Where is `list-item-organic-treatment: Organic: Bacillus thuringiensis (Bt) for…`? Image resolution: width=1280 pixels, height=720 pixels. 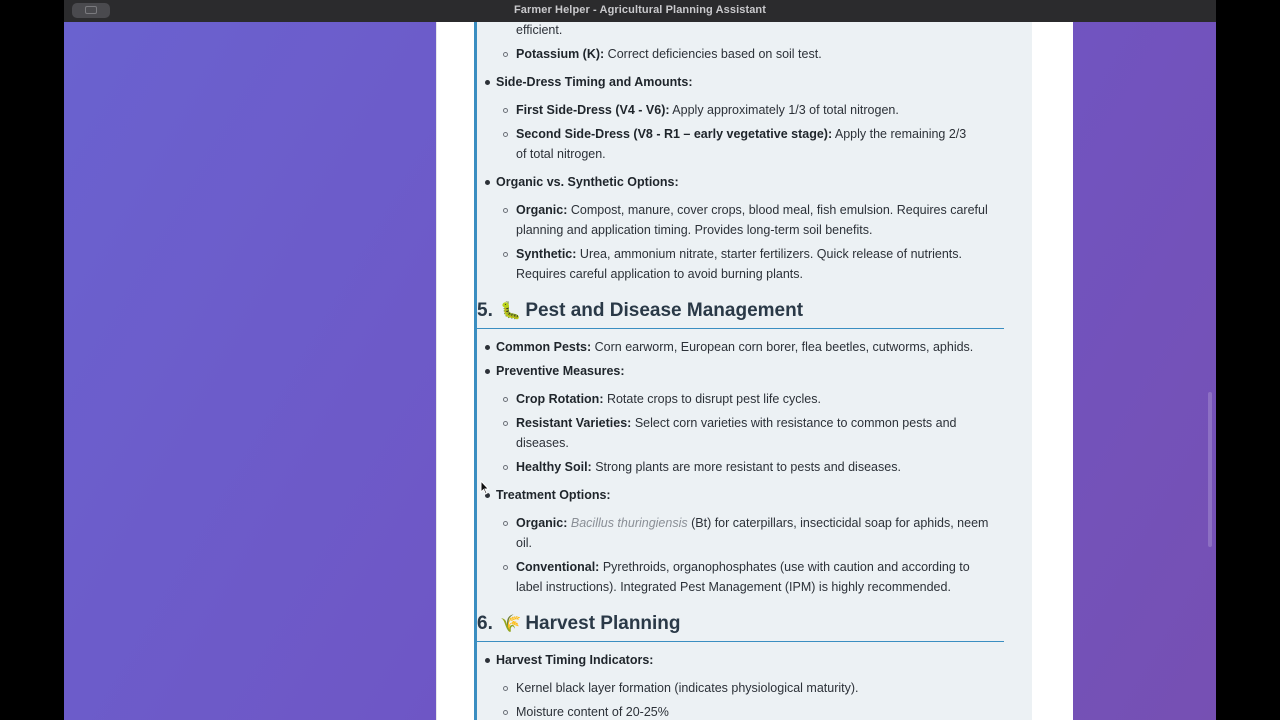 list-item-organic-treatment: Organic: Bacillus thuringiensis (Bt) for… is located at coordinates (752, 523).